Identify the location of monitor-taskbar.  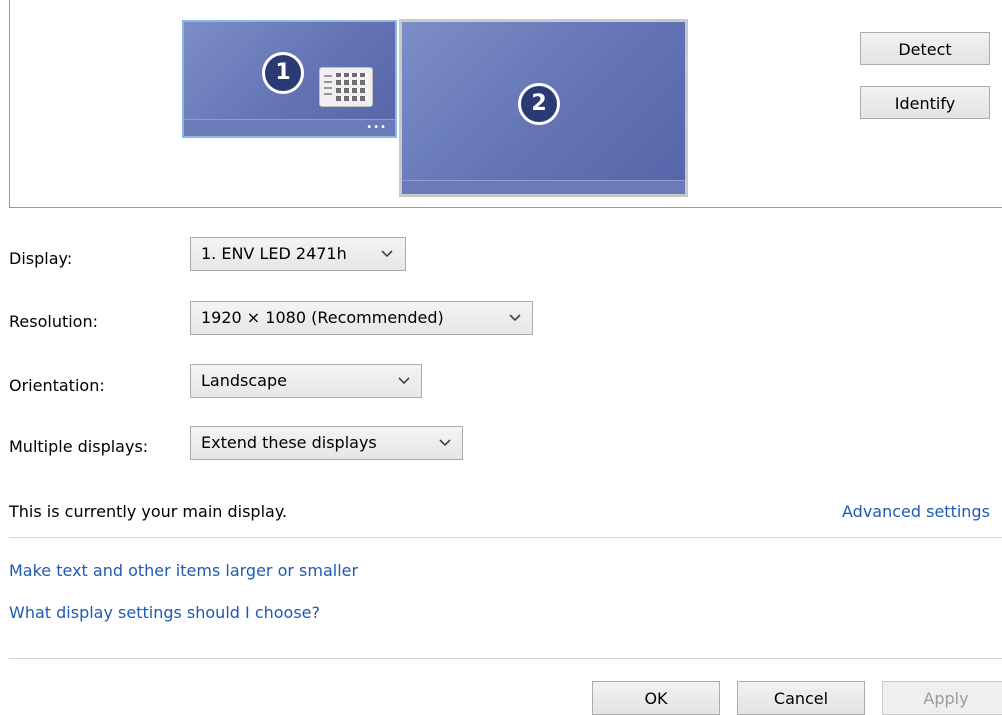
(543, 187).